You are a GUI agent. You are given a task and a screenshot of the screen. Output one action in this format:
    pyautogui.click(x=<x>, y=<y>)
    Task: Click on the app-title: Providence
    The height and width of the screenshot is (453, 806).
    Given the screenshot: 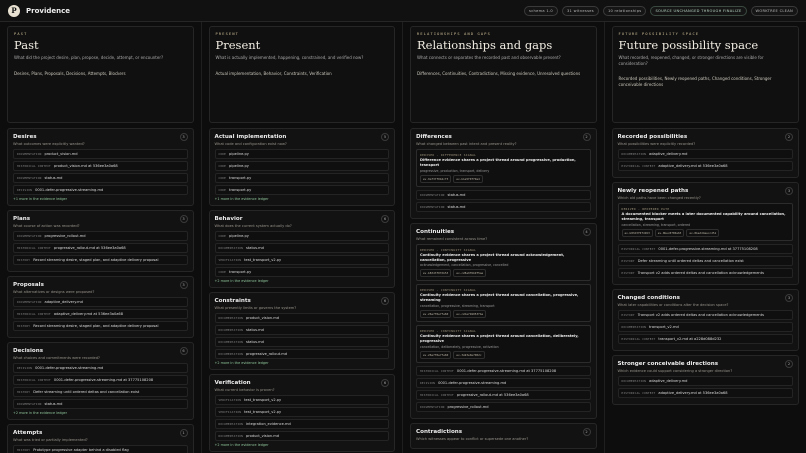 What is the action you would take?
    pyautogui.click(x=48, y=10)
    